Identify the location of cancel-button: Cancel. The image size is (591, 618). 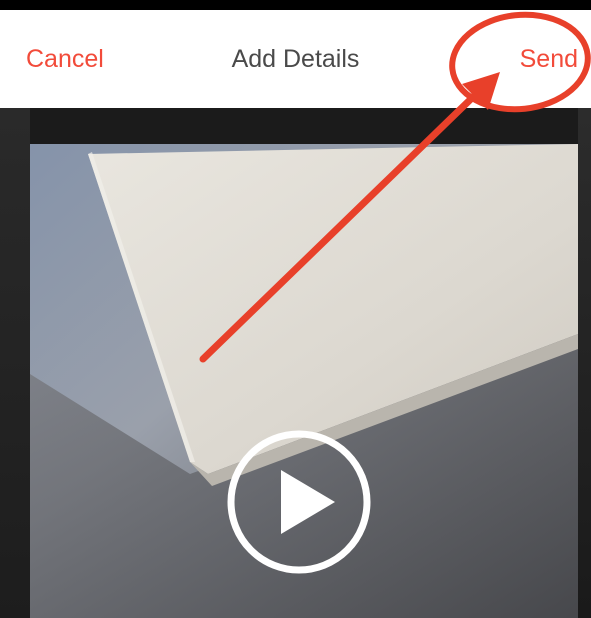
(65, 59).